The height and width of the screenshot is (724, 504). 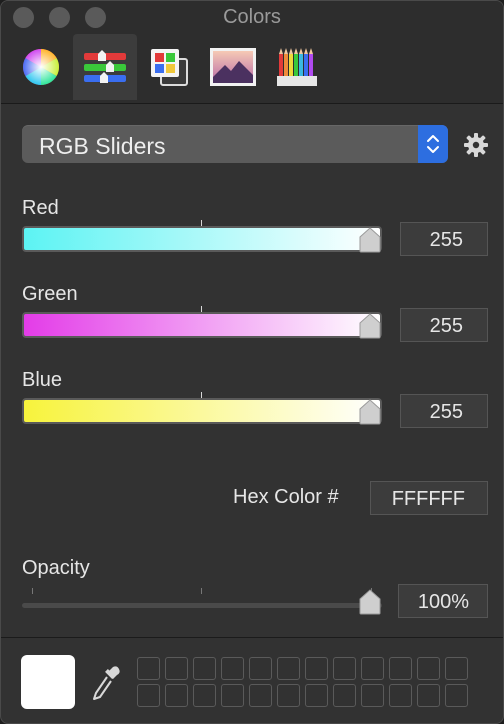 What do you see at coordinates (56, 568) in the screenshot?
I see `opacity-label: Opacity` at bounding box center [56, 568].